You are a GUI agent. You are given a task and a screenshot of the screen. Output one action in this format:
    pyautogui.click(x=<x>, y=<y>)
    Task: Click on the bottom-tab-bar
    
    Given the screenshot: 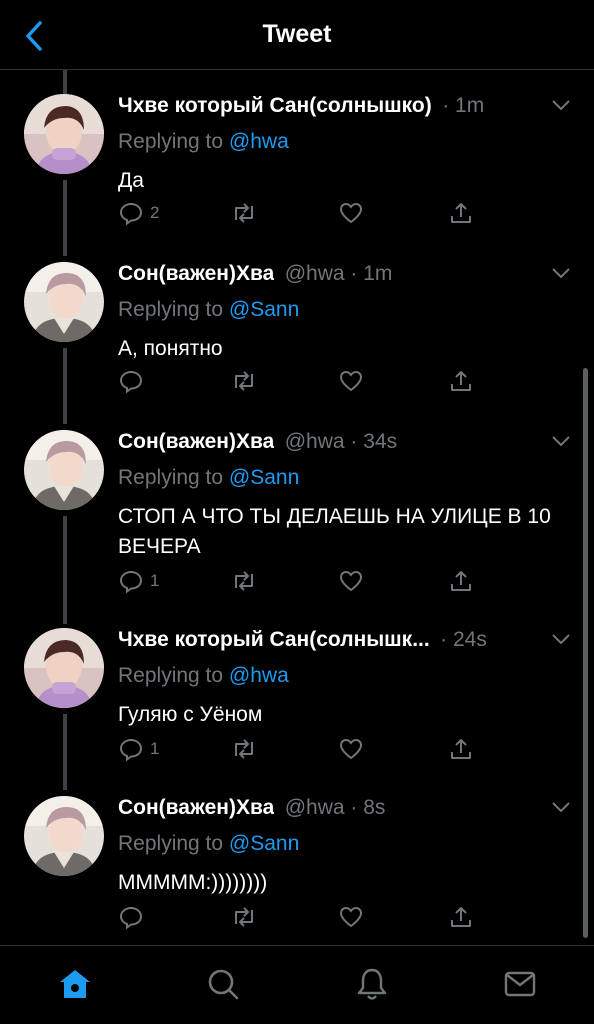 What is the action you would take?
    pyautogui.click(x=297, y=984)
    